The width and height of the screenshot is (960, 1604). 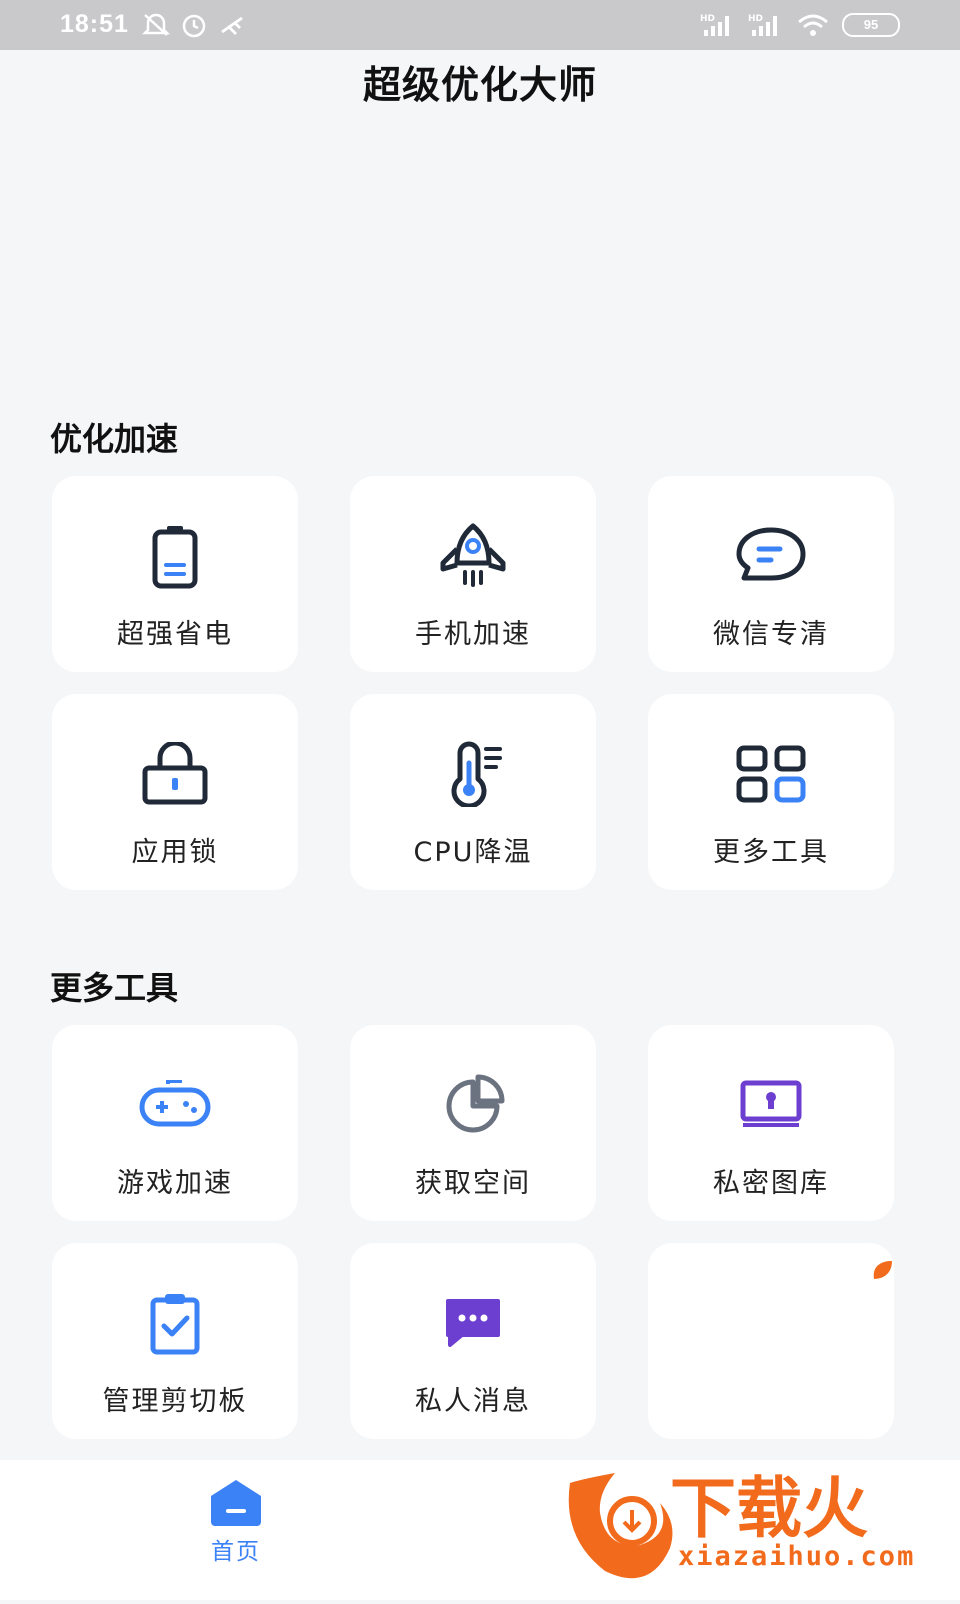 I want to click on home-icon, so click(x=236, y=1503).